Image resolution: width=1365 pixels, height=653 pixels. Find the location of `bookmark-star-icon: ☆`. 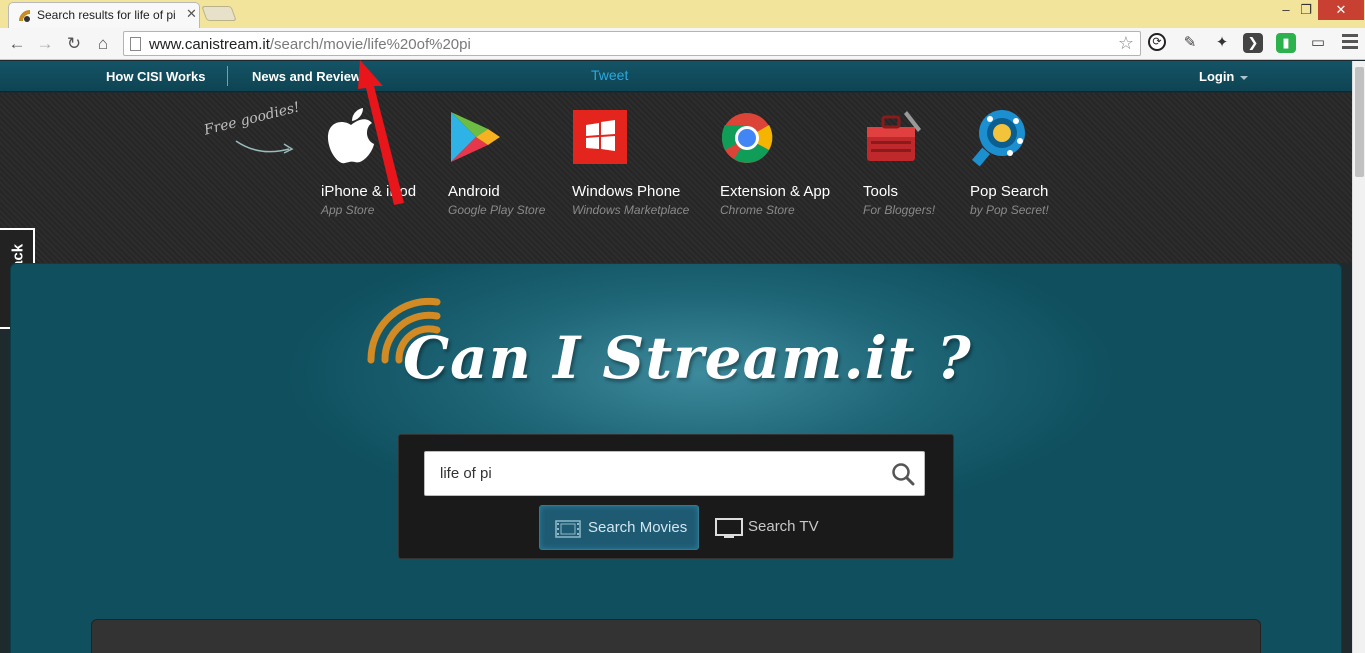

bookmark-star-icon: ☆ is located at coordinates (1126, 43).